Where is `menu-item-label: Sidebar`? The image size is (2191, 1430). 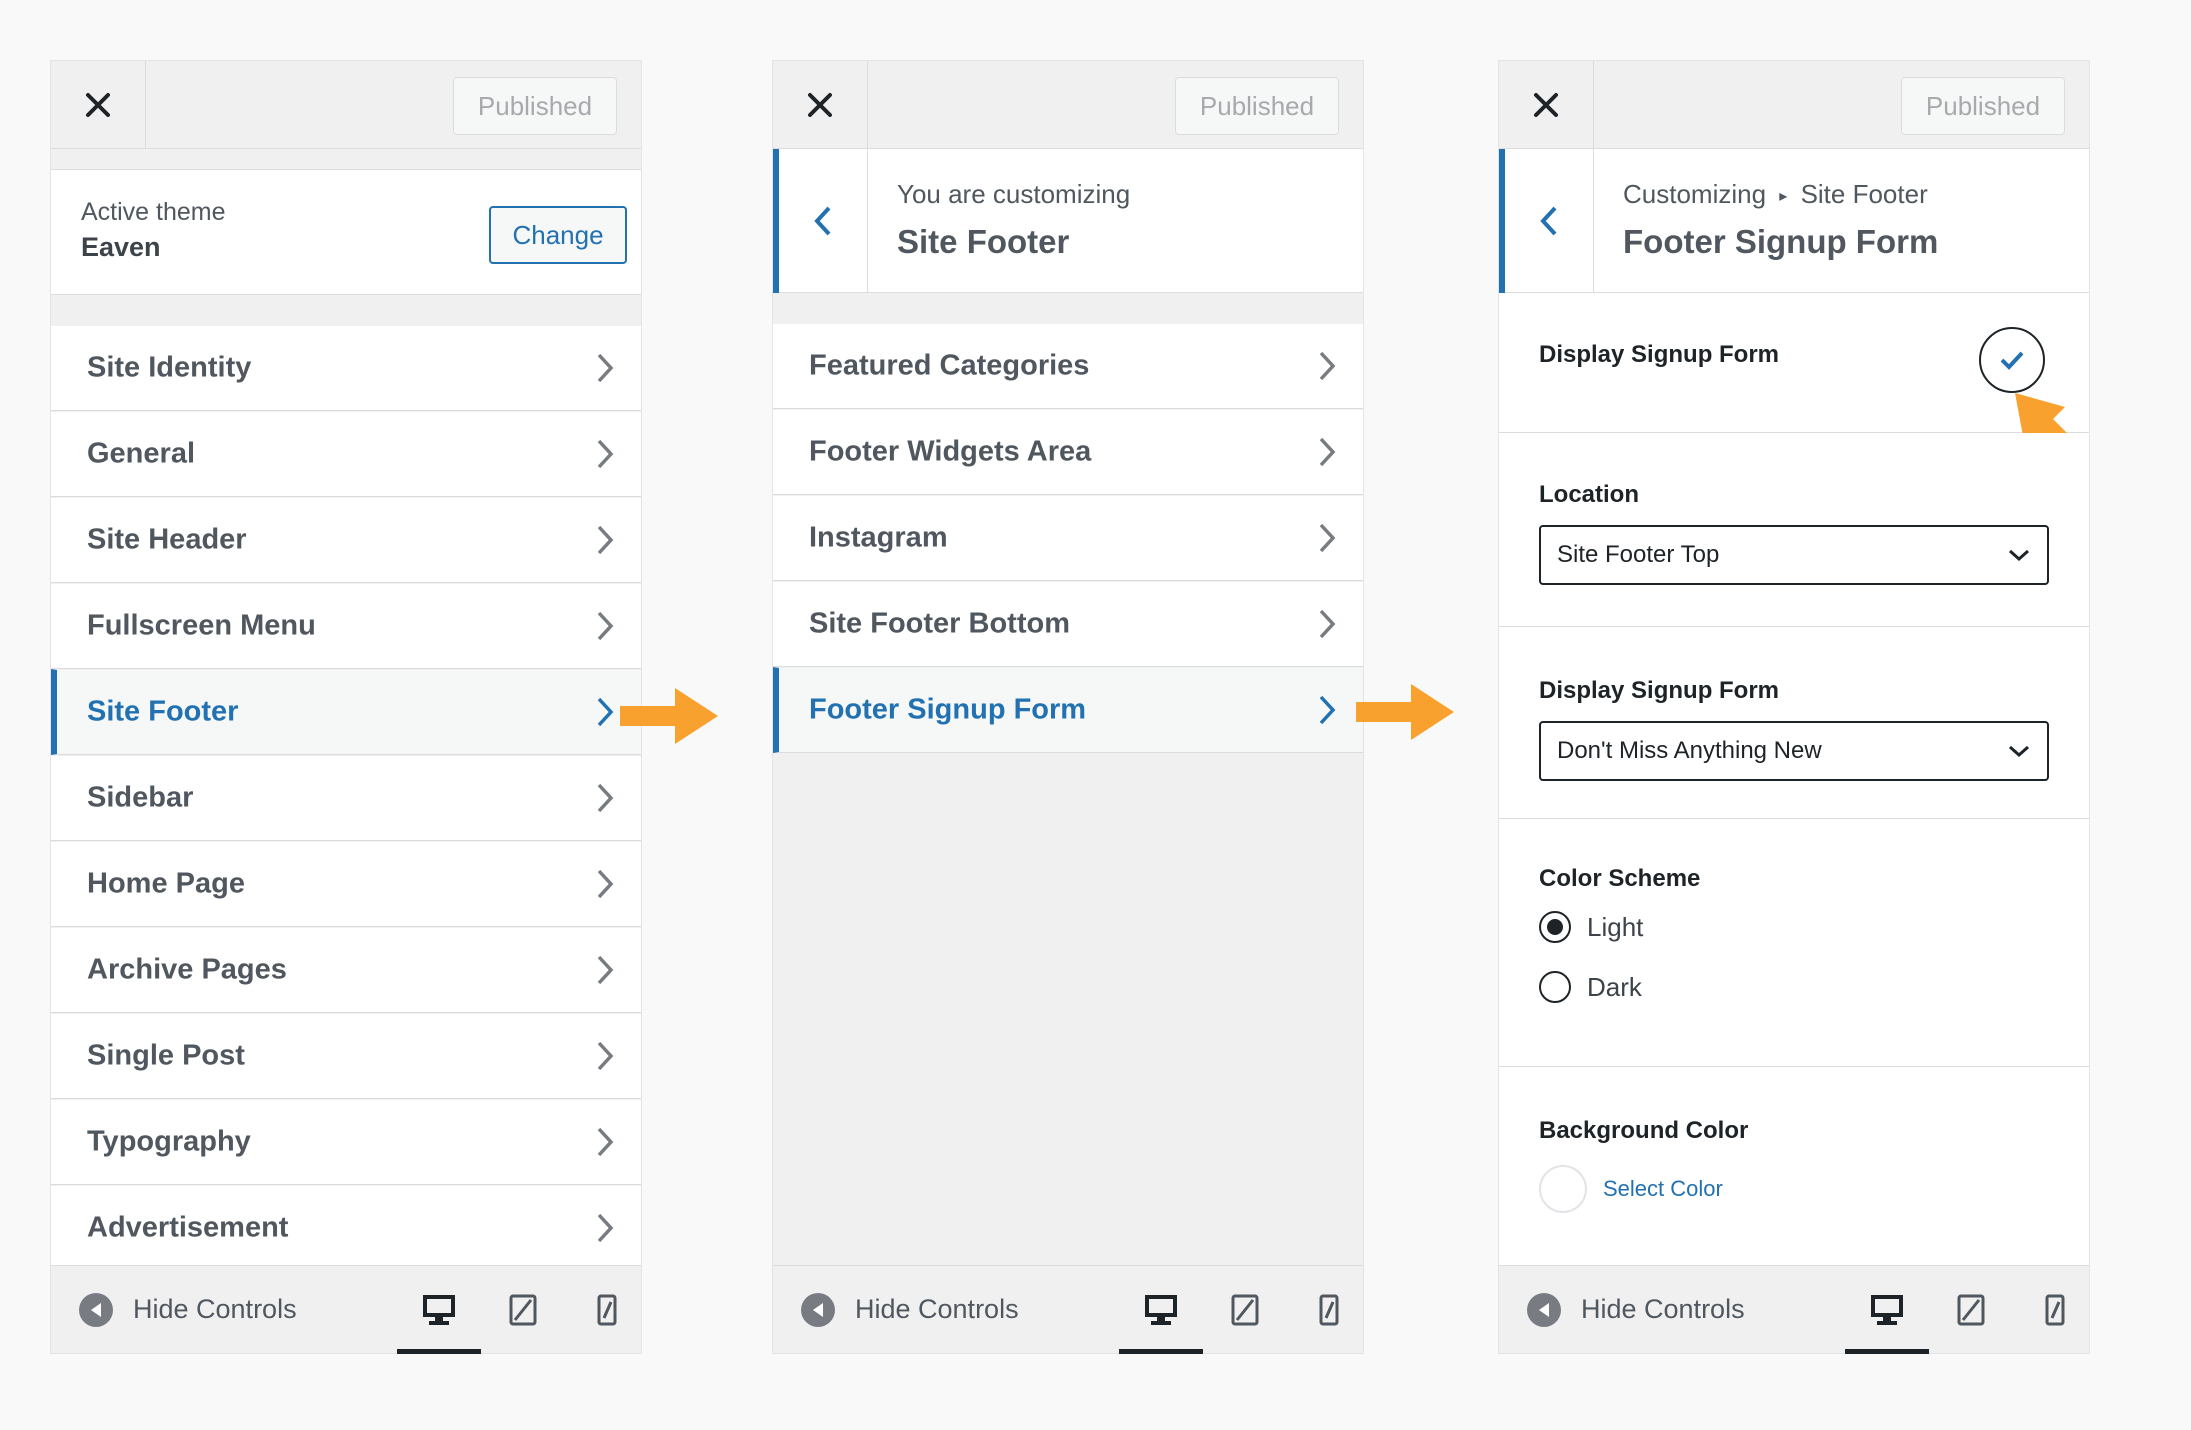 menu-item-label: Sidebar is located at coordinates (140, 797).